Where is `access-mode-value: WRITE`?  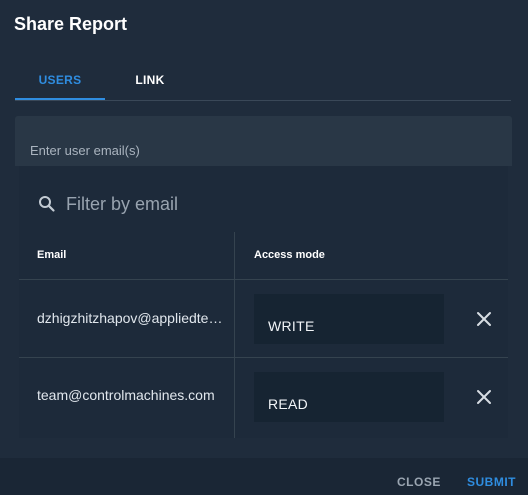 access-mode-value: WRITE is located at coordinates (291, 326).